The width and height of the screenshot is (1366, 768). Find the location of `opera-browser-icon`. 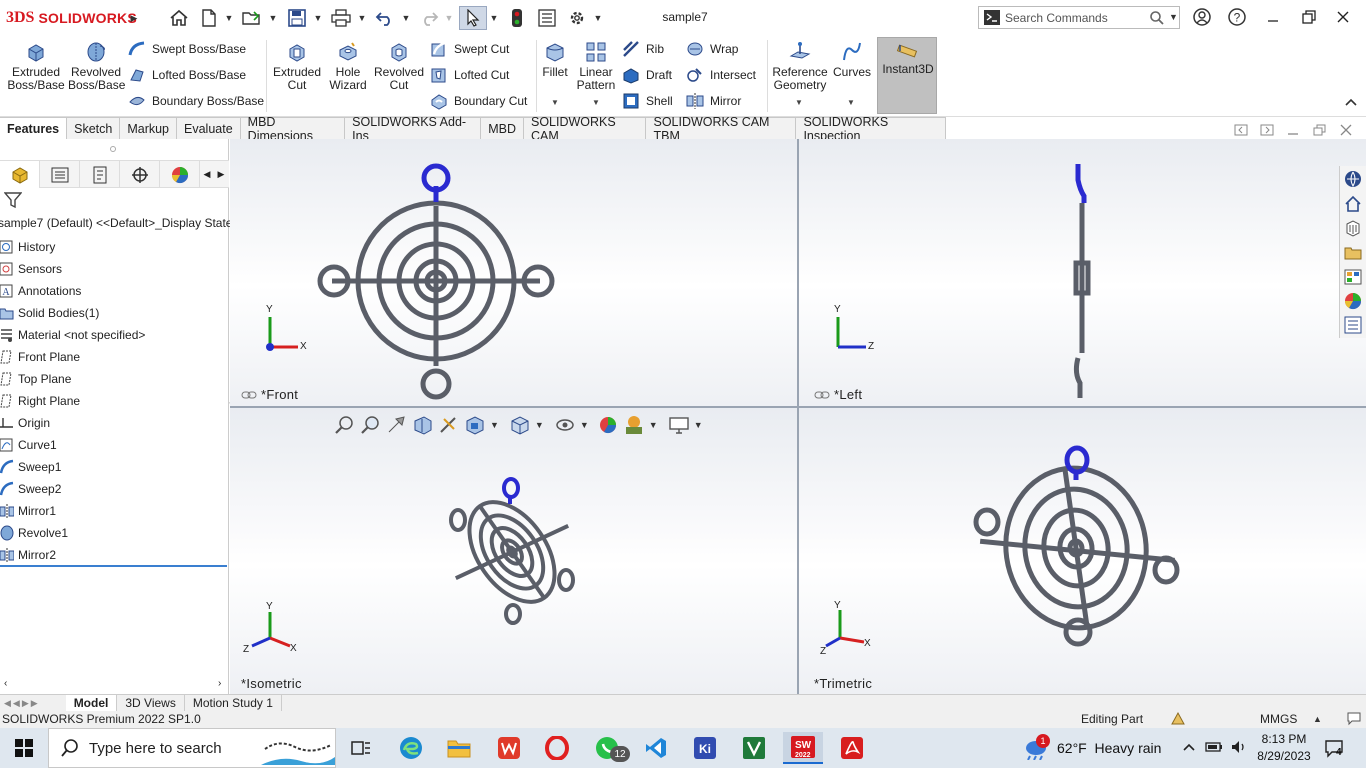

opera-browser-icon is located at coordinates (557, 748).